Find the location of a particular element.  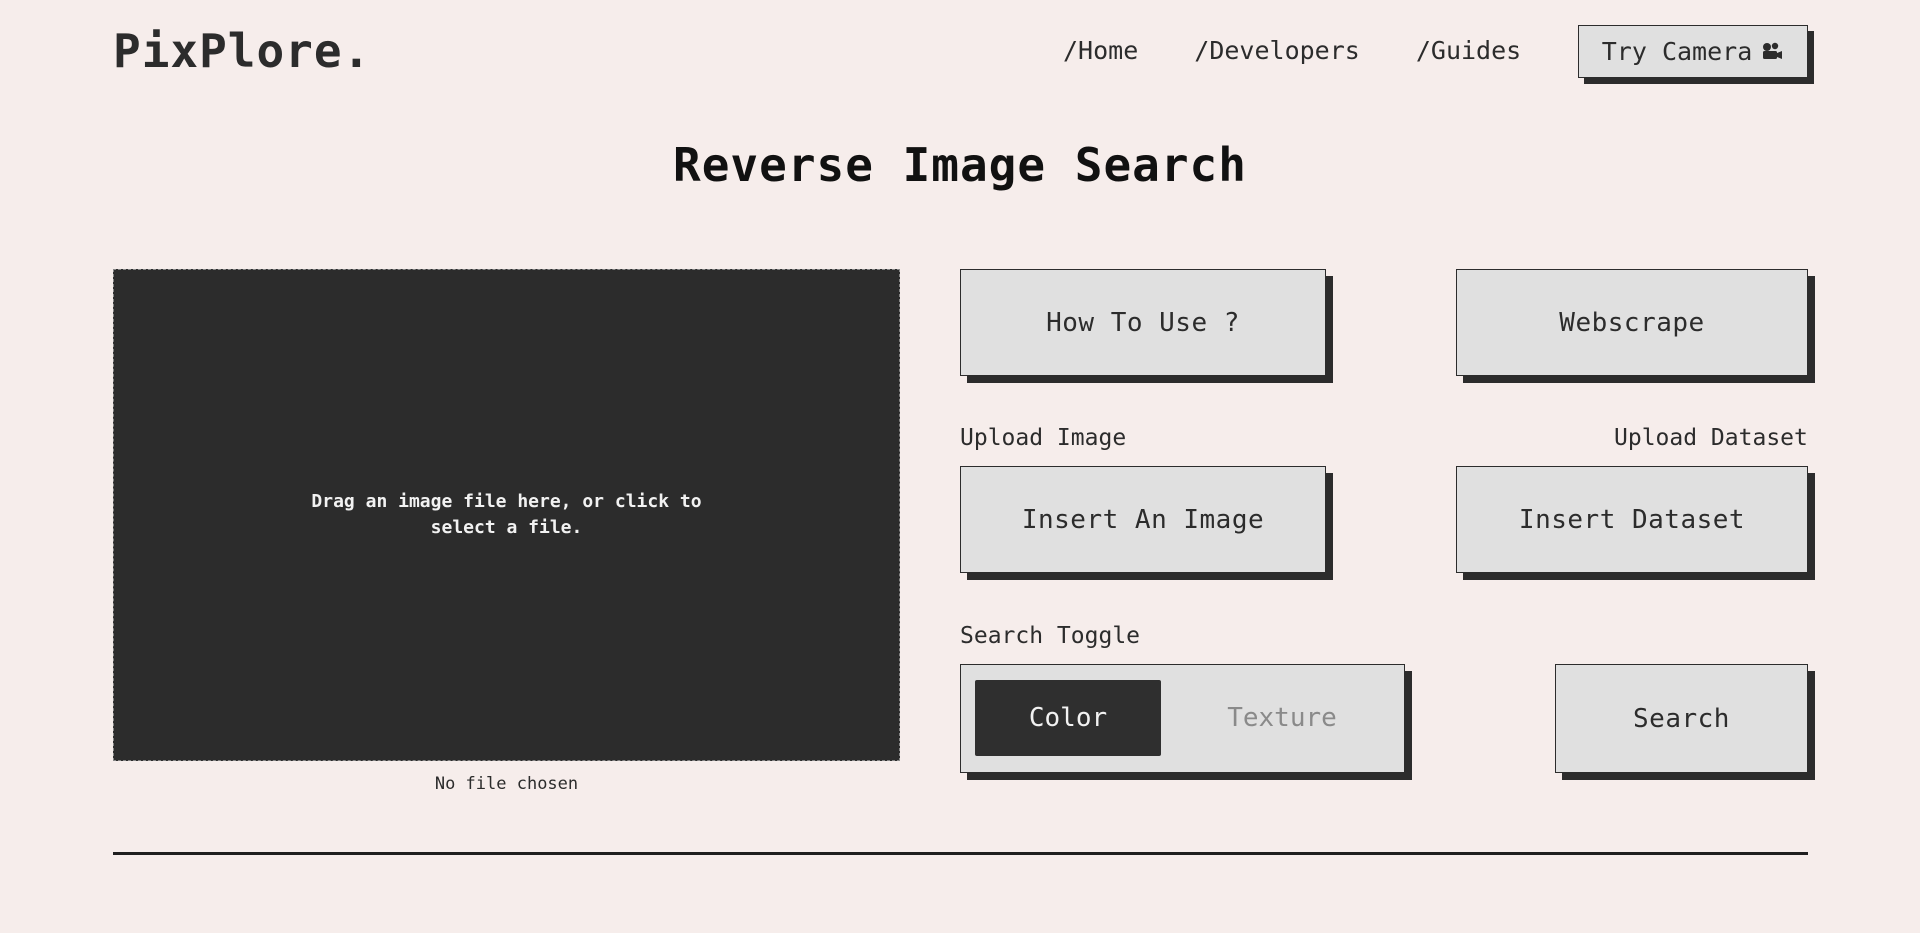

page-title: Reverse Image Search is located at coordinates (960, 165).